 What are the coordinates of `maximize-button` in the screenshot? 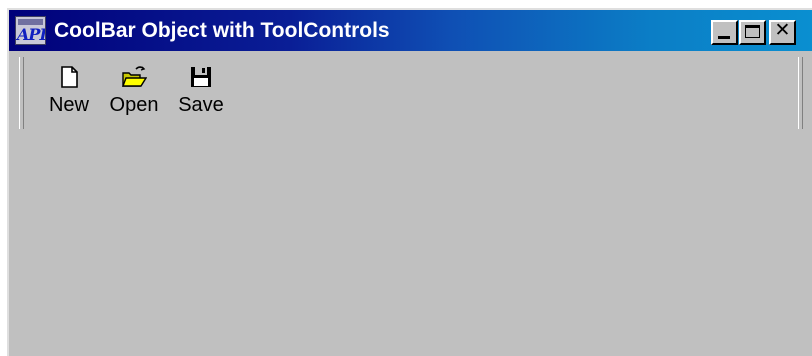 It's located at (752, 32).